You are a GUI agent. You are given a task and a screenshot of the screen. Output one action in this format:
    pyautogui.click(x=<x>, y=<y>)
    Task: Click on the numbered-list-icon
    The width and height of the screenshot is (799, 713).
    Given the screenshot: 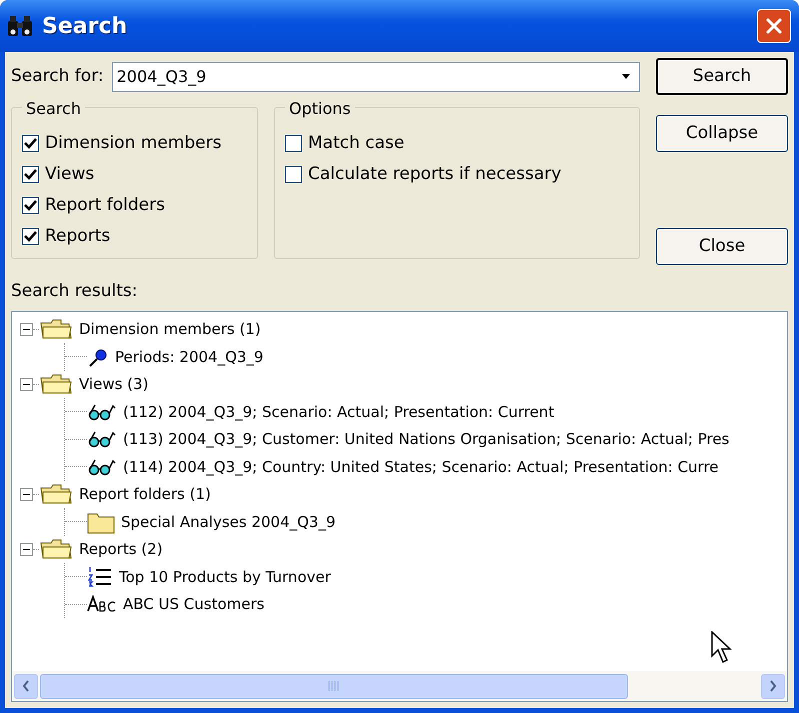 What is the action you would take?
    pyautogui.click(x=100, y=576)
    